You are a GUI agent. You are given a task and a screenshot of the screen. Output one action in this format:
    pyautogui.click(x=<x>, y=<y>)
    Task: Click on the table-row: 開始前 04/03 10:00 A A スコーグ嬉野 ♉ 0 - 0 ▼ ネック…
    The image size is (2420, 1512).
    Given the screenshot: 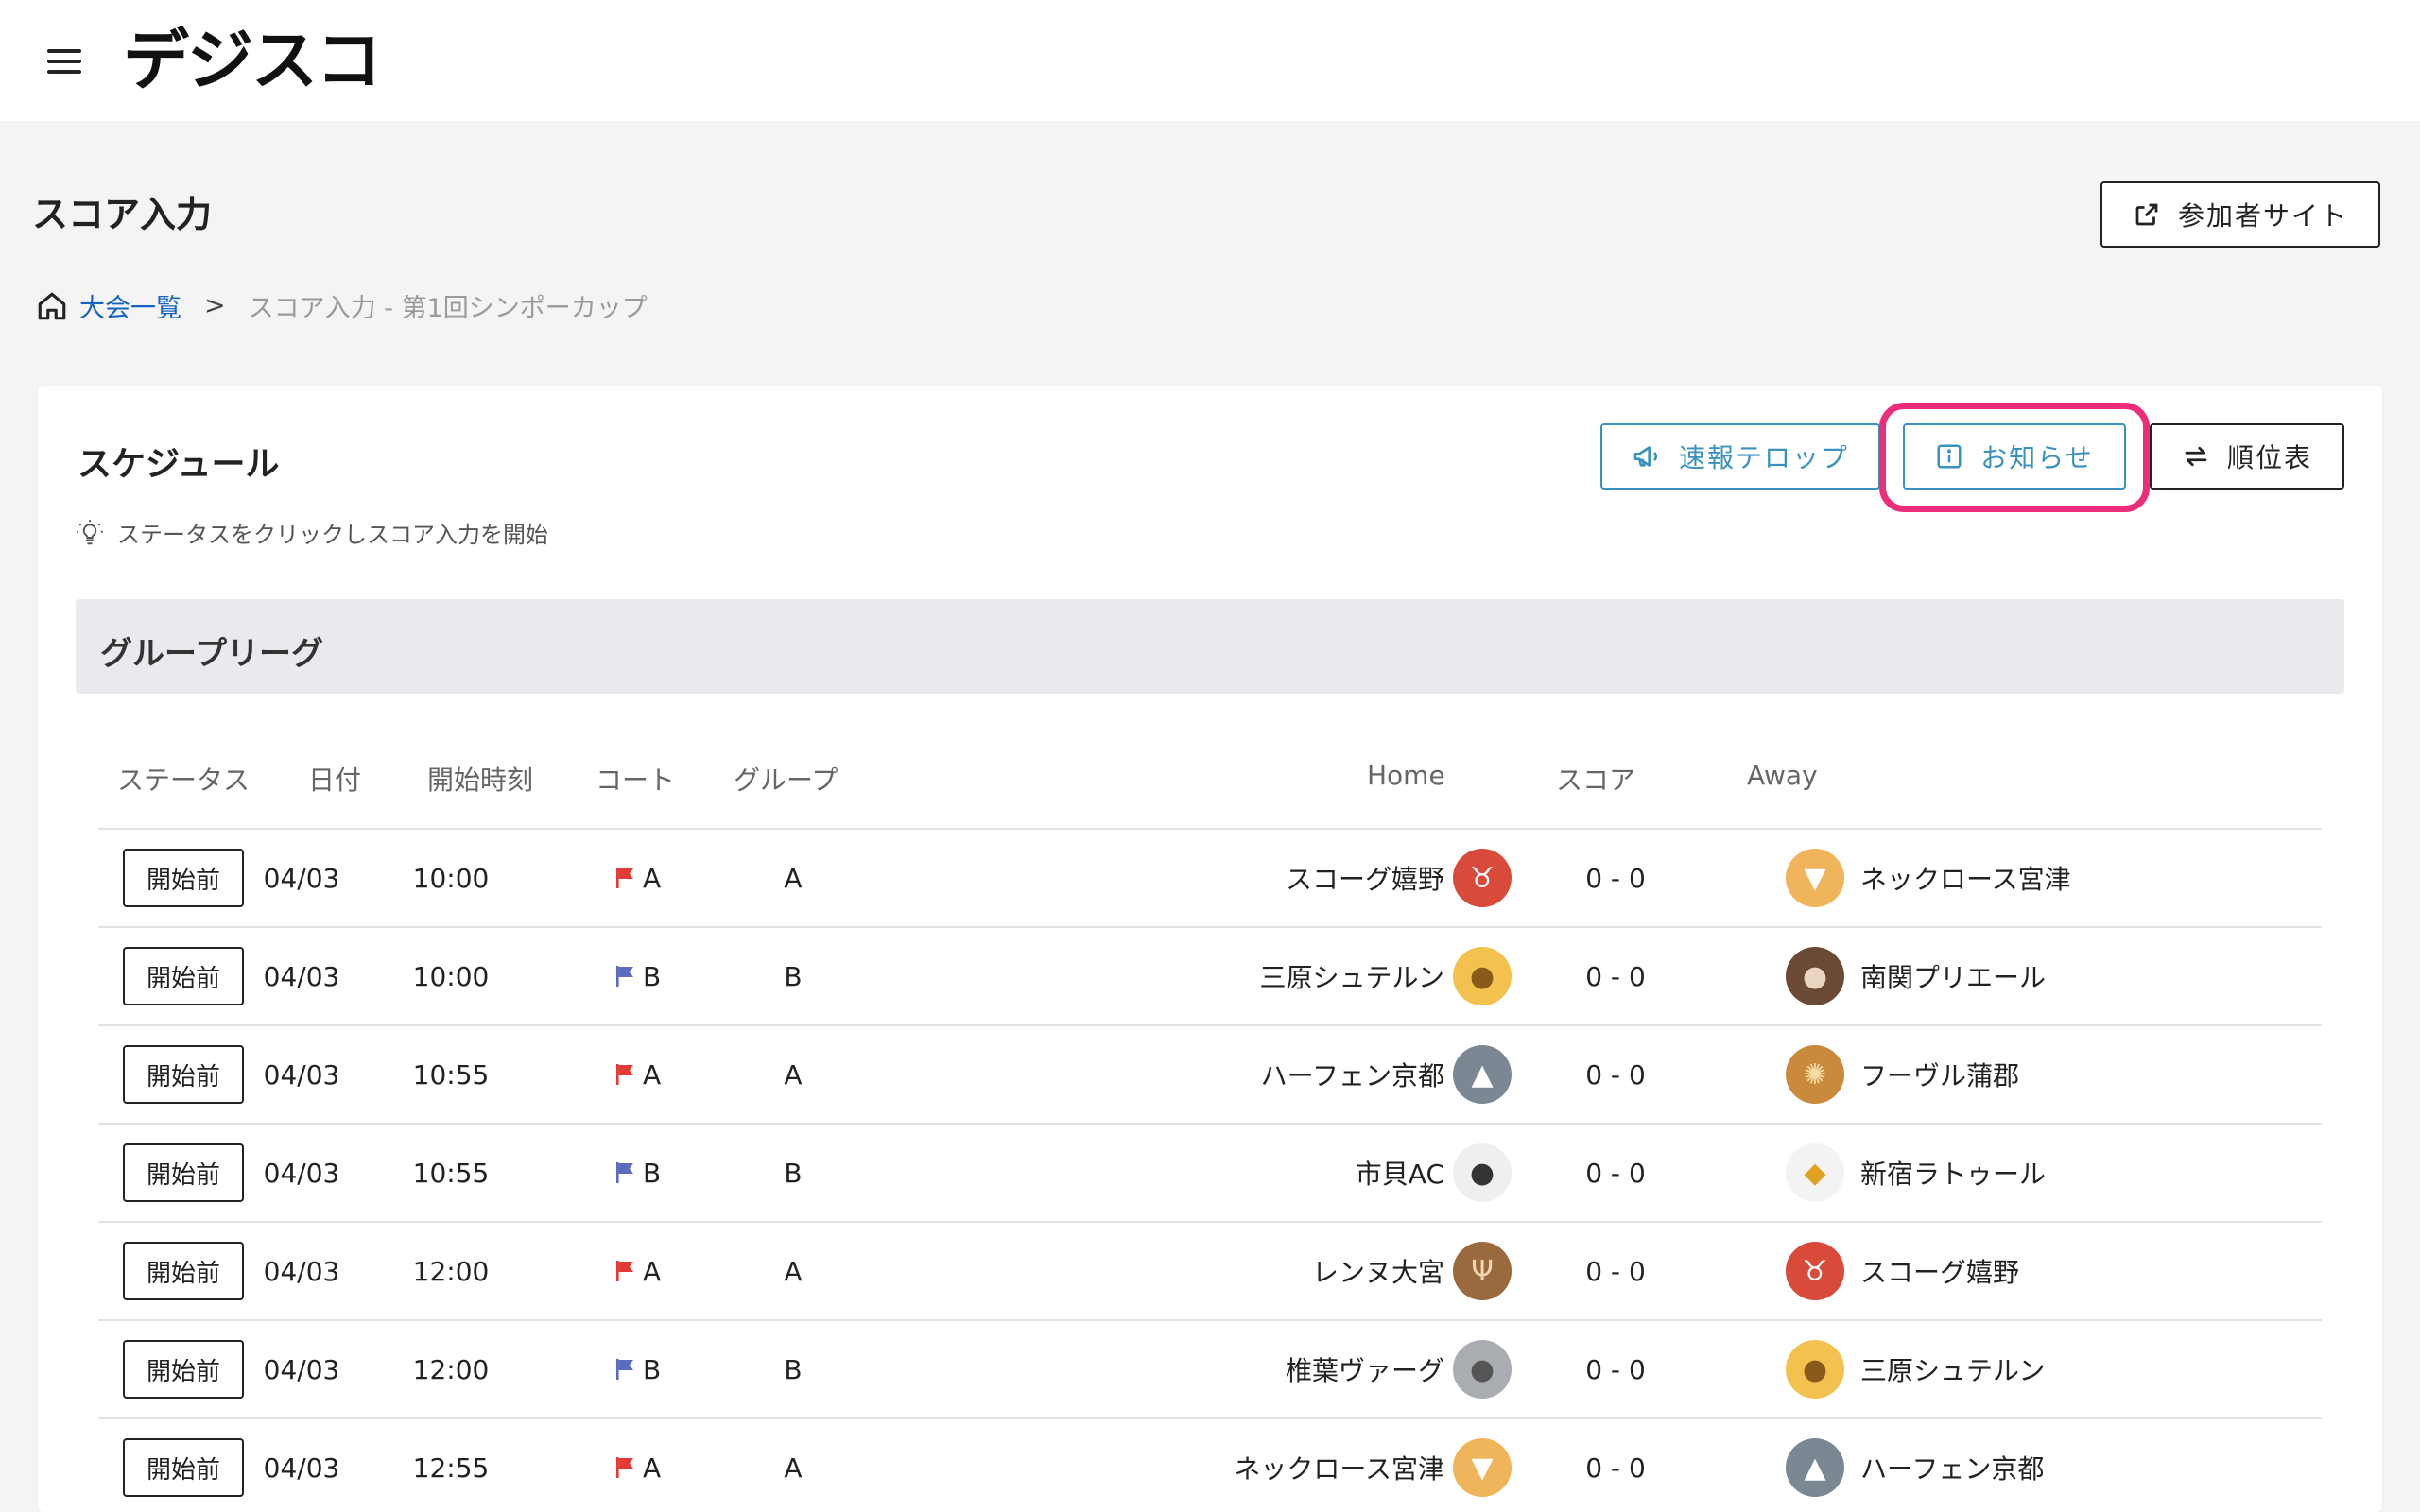 What is the action you would take?
    pyautogui.click(x=1210, y=879)
    